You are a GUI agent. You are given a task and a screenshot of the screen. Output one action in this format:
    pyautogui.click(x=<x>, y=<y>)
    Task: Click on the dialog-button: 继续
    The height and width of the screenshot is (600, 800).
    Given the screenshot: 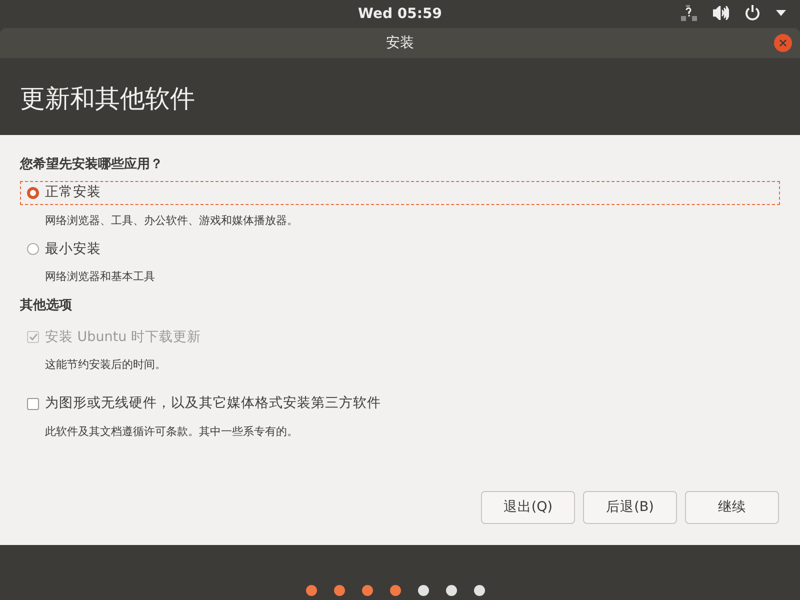 What is the action you would take?
    pyautogui.click(x=732, y=507)
    